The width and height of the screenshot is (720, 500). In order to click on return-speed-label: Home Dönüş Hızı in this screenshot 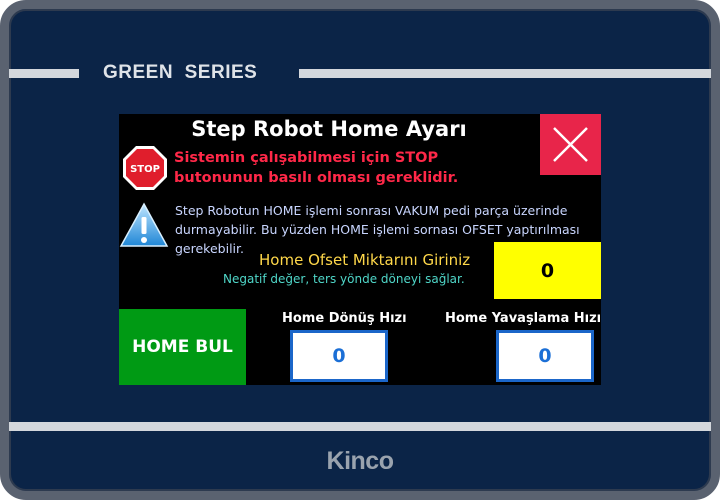, I will do `click(344, 318)`.